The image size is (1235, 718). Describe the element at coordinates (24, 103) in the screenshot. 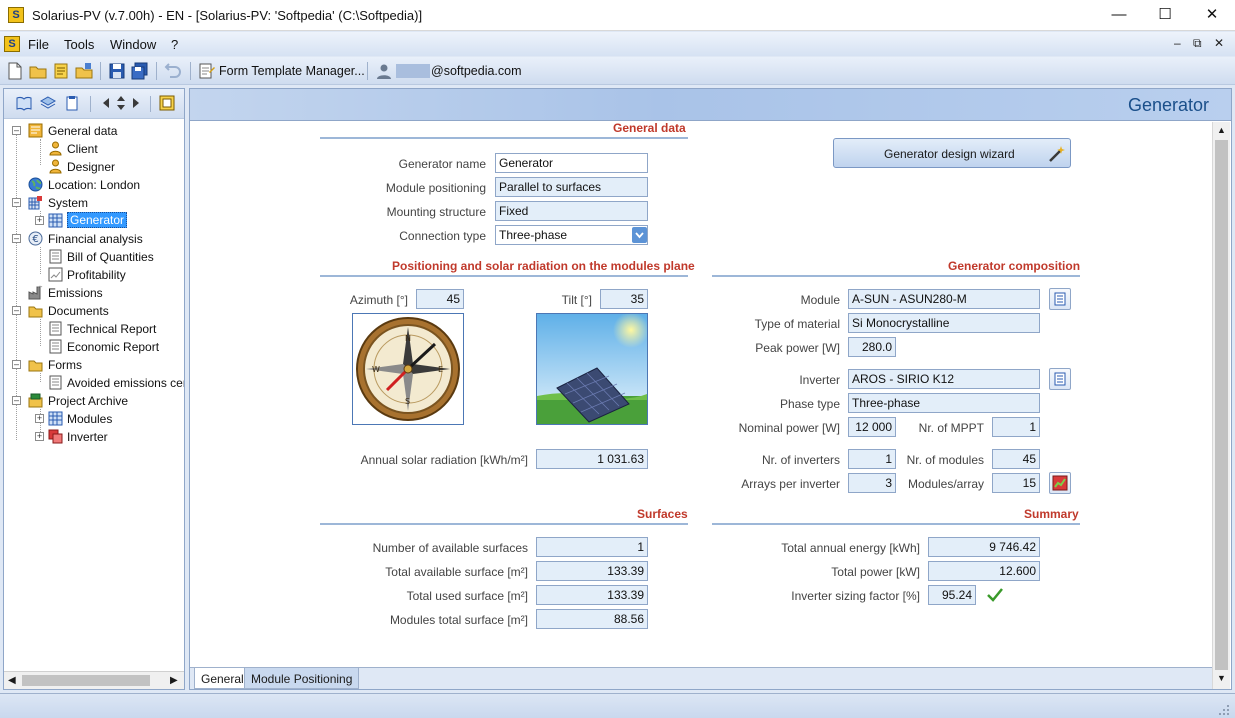

I see `open-book-icon` at that location.